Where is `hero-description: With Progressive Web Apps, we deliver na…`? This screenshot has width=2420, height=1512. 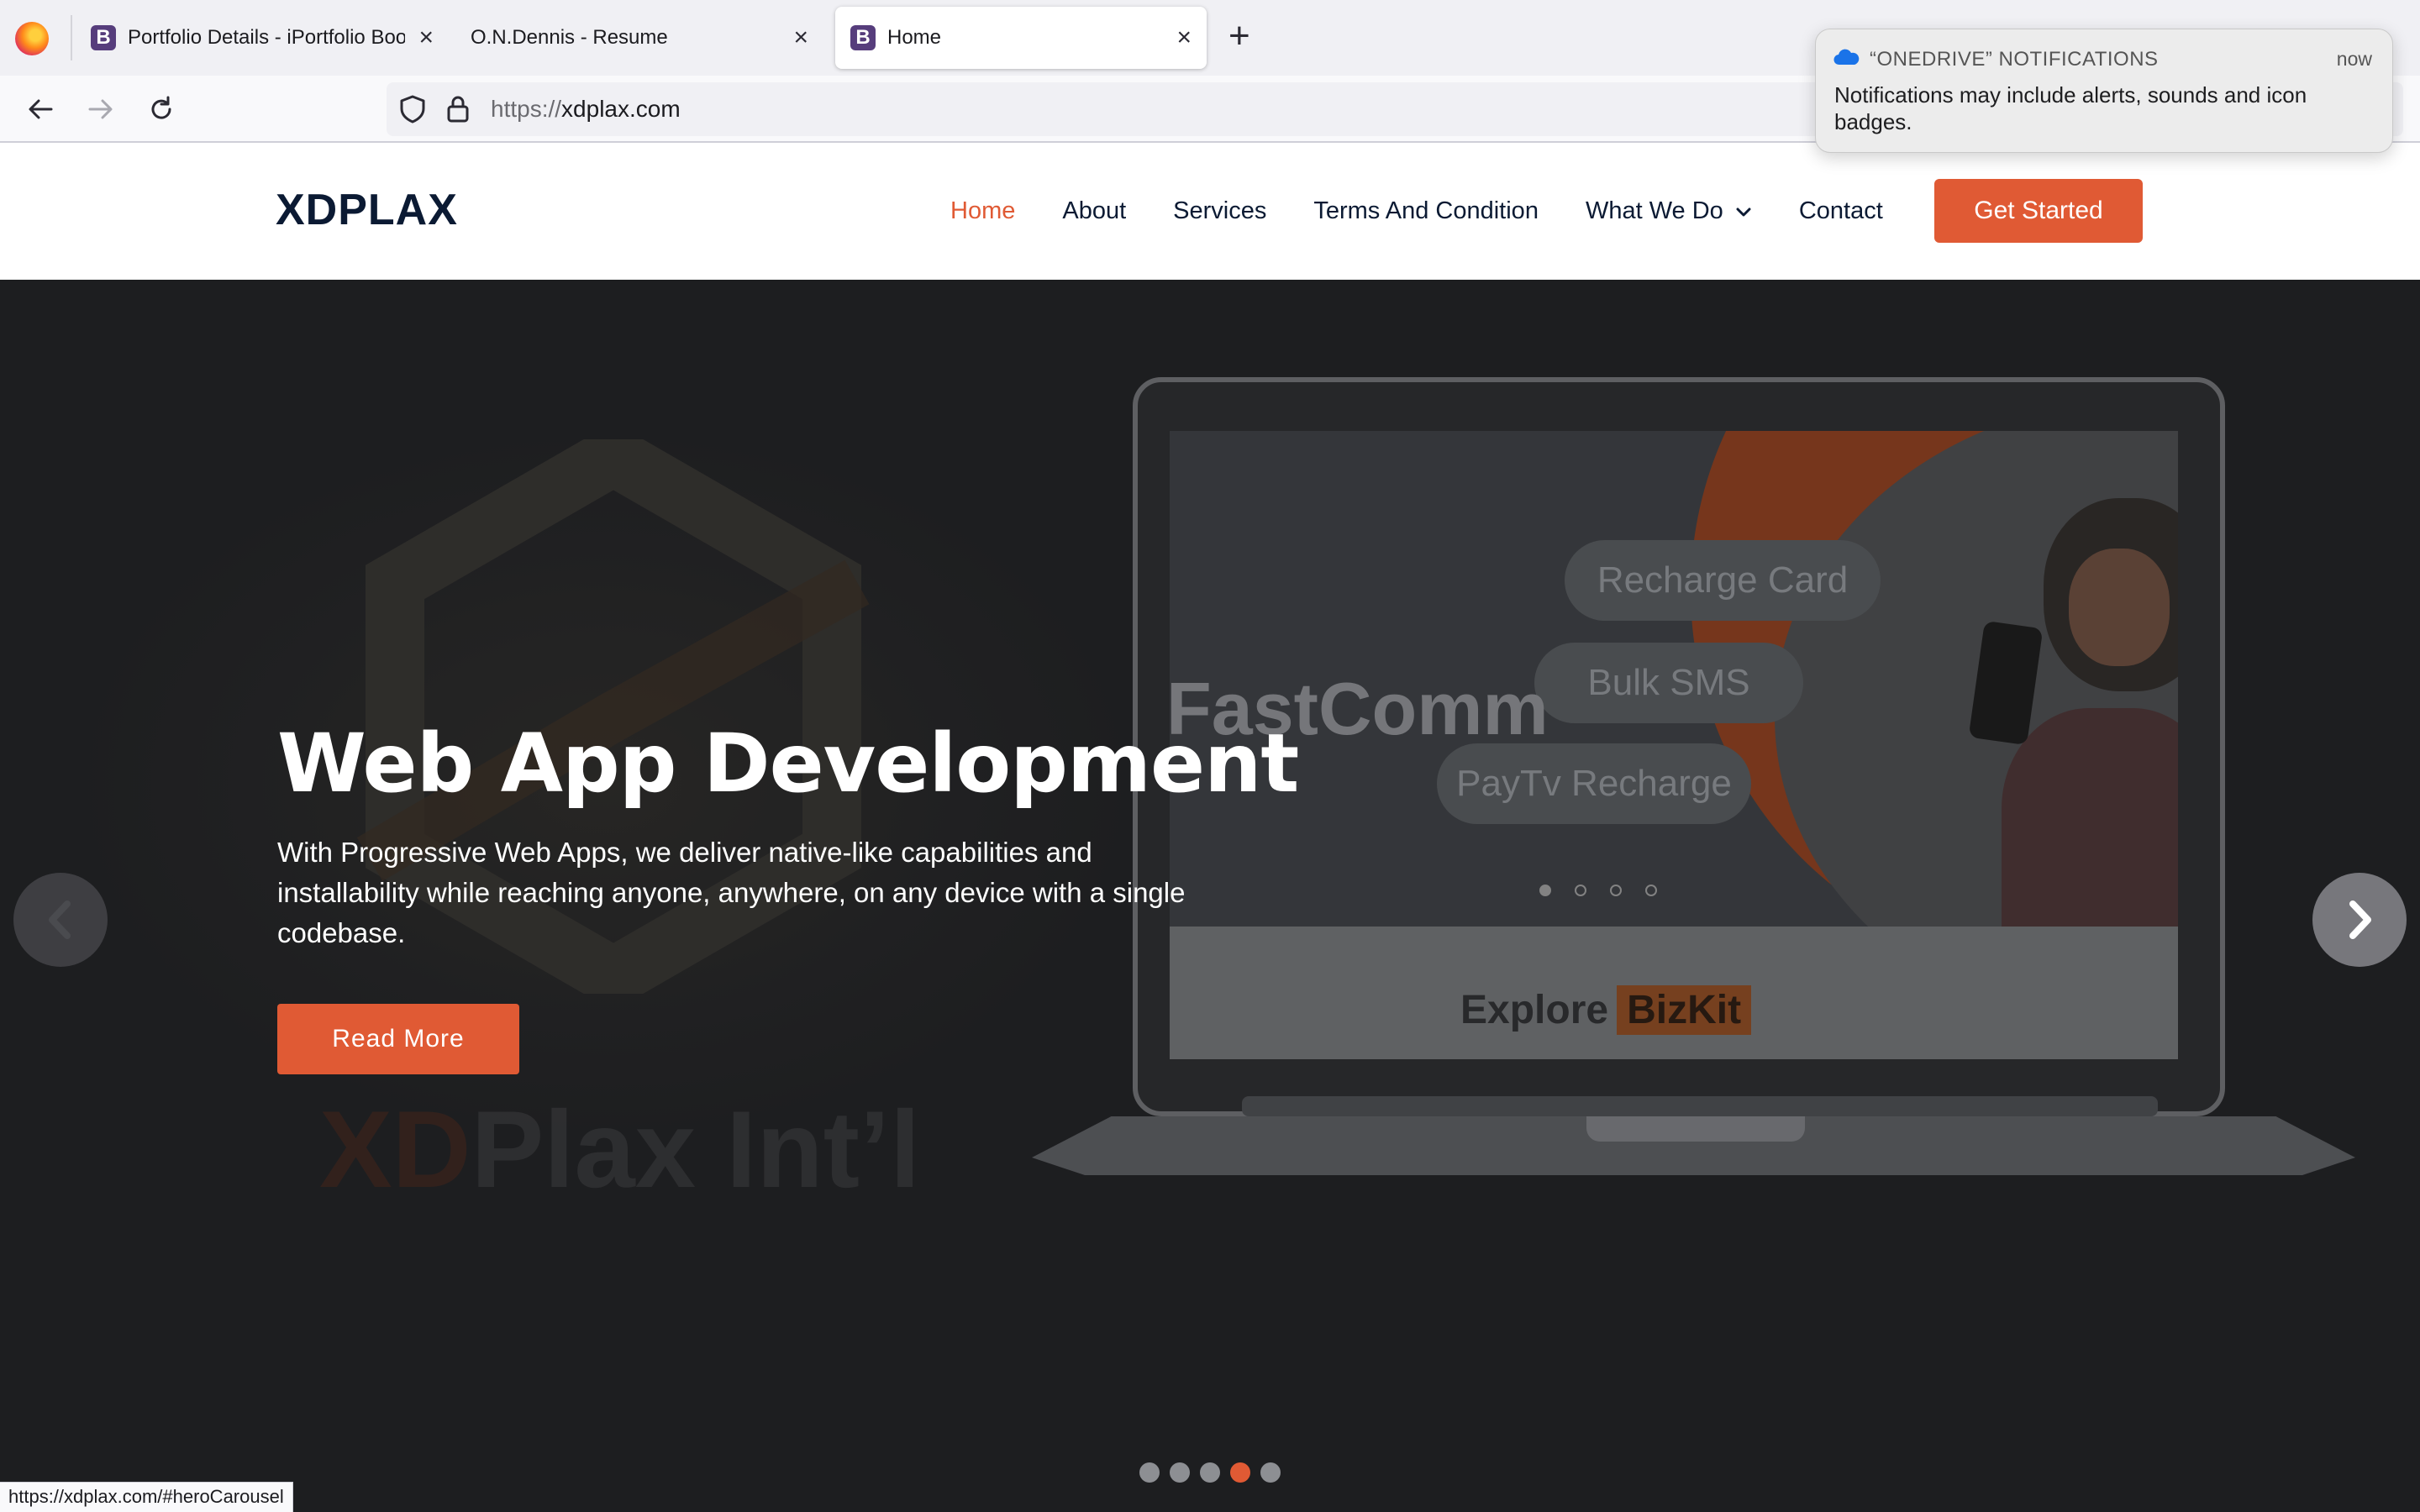
hero-description: With Progressive Web Apps, we deliver na… is located at coordinates (732, 892).